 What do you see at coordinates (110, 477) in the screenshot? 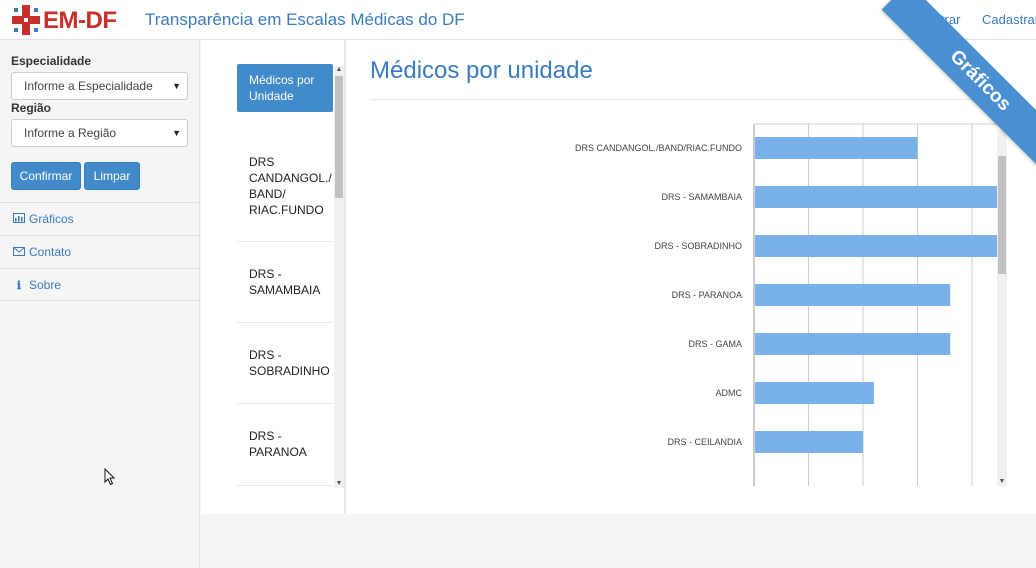
I see `mouse-pointer-icon` at bounding box center [110, 477].